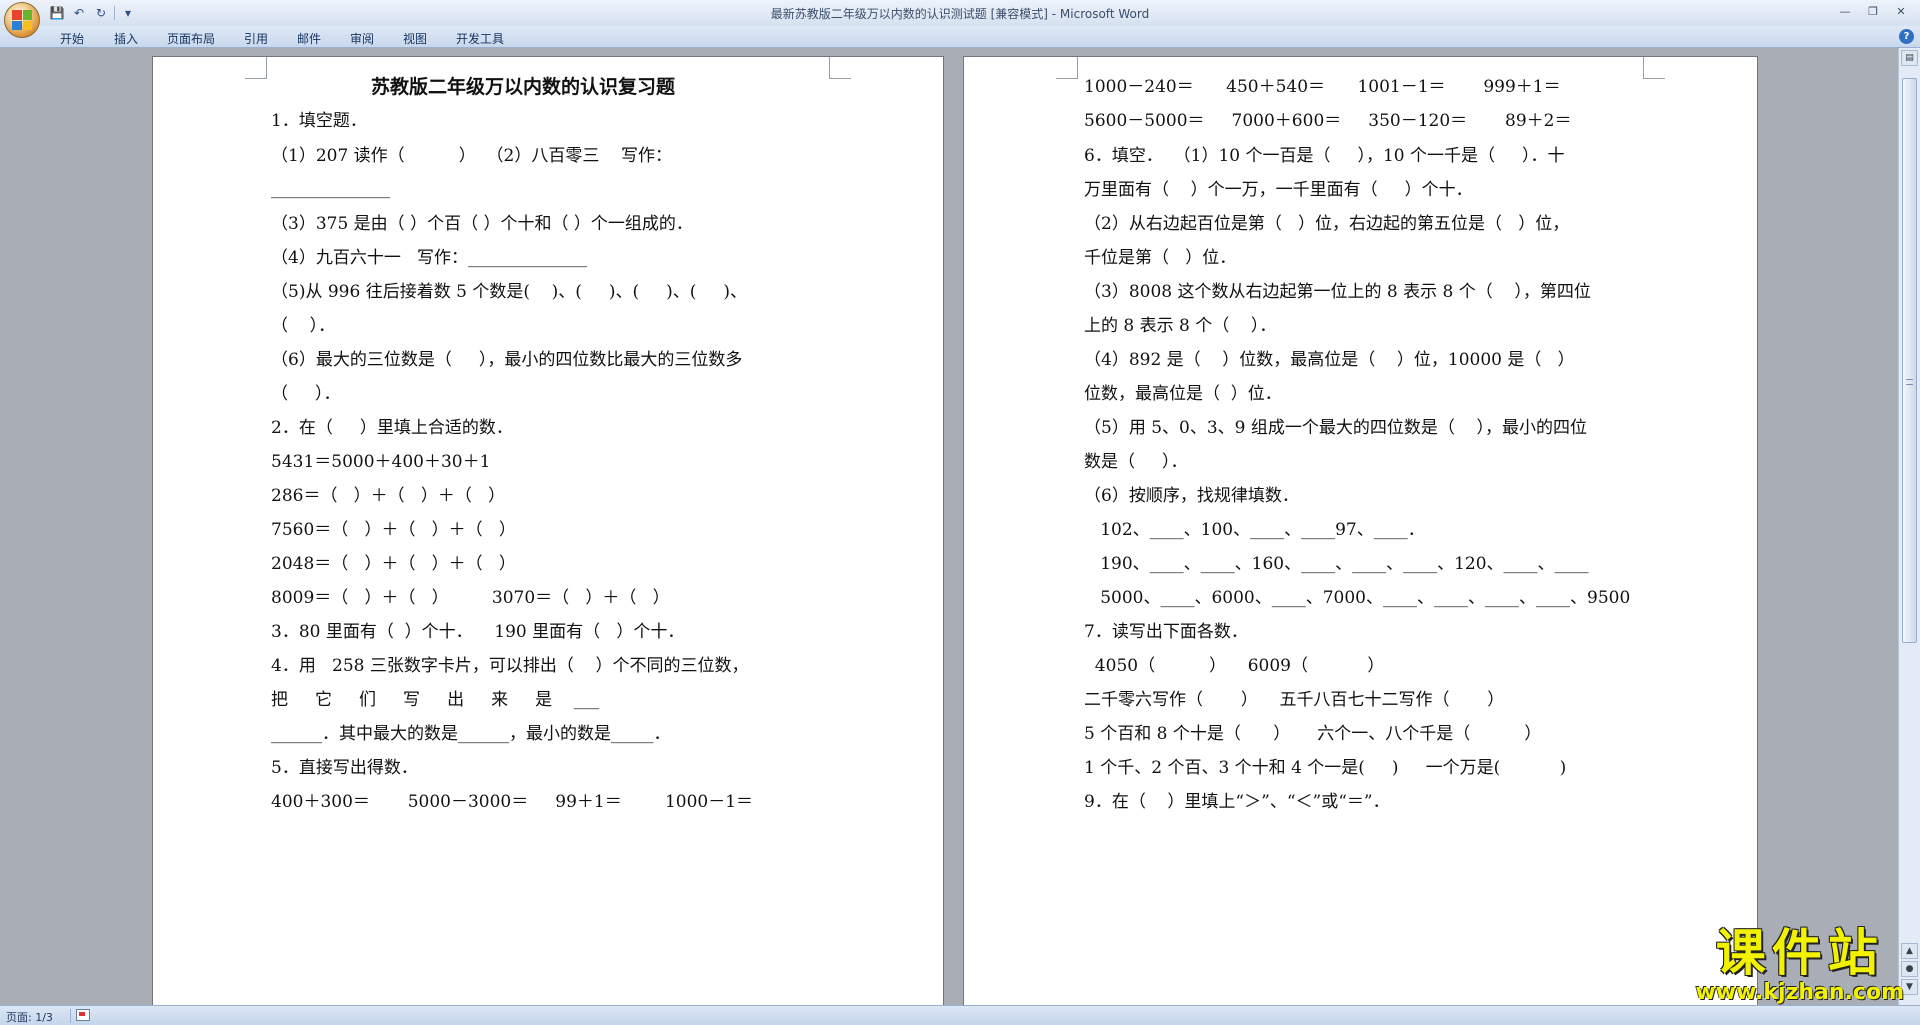 The image size is (1920, 1025). I want to click on page-count-status: 页面: 1/3, so click(29, 1017).